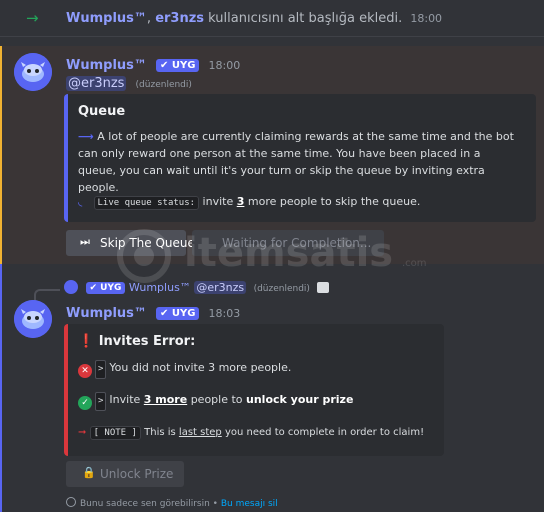  I want to click on status-post: more people to skip the queue., so click(334, 201).